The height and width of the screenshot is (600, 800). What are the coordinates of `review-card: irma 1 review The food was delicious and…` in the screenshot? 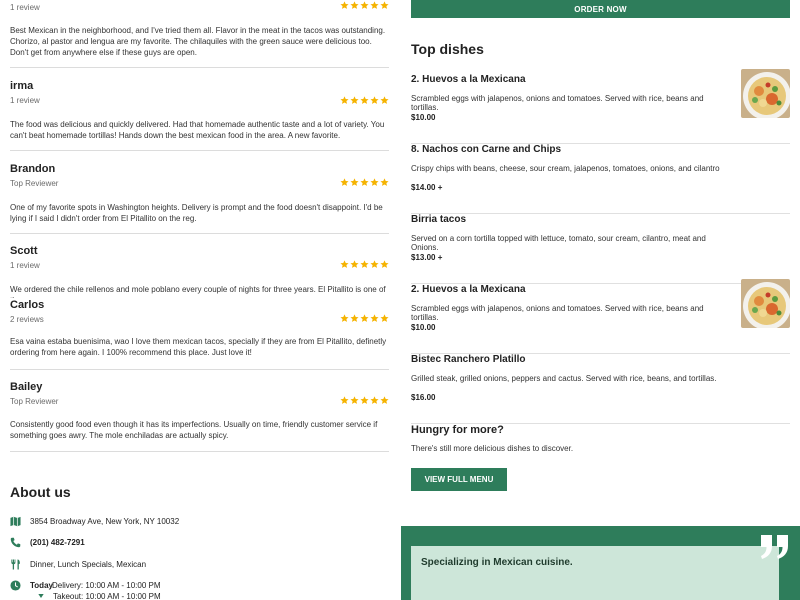 It's located at (199, 109).